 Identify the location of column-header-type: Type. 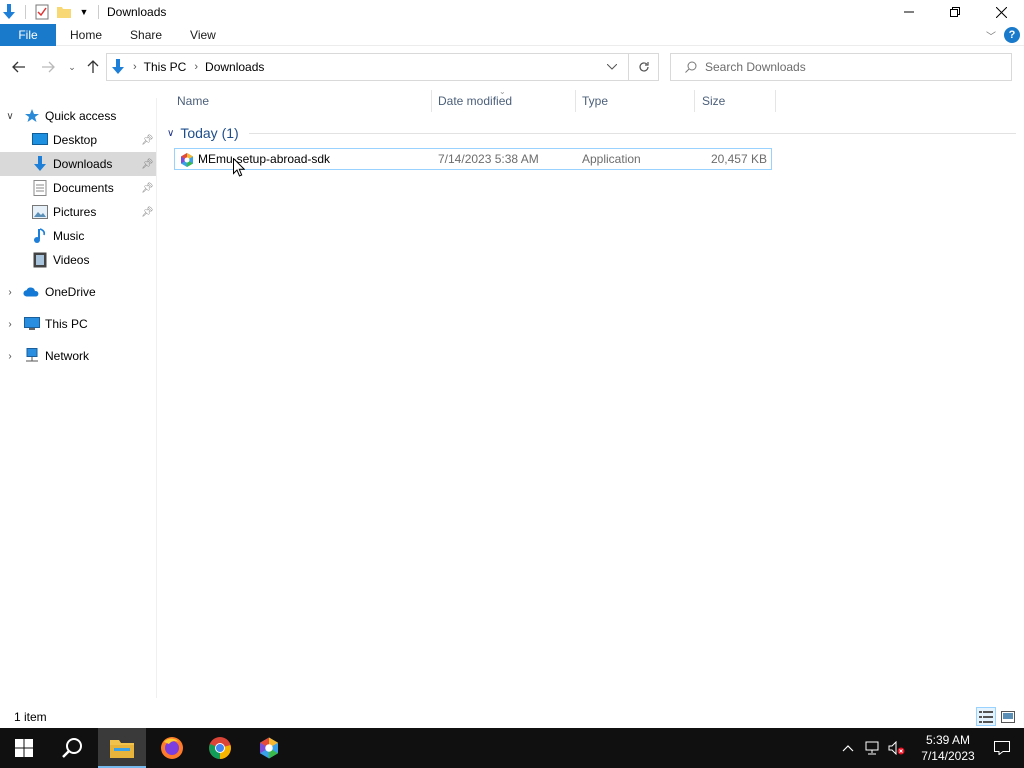
(635, 101).